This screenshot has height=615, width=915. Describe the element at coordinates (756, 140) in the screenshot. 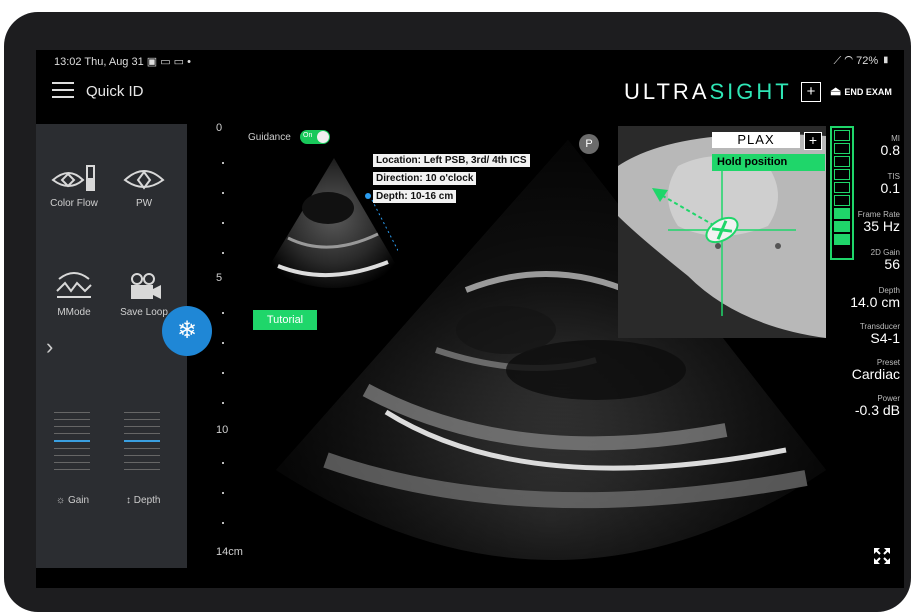

I see `view-selector: PLAX` at that location.